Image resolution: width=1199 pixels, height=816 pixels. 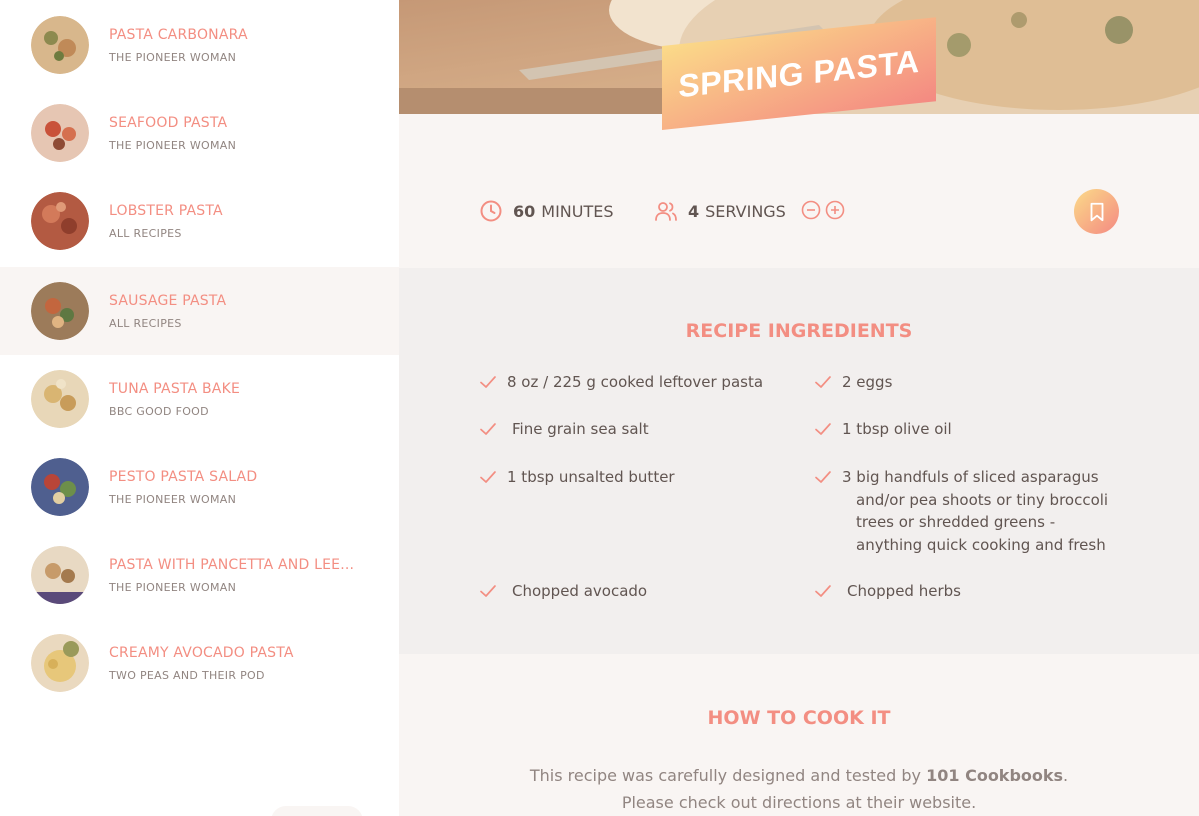 What do you see at coordinates (897, 429) in the screenshot?
I see `ingredient-text: 1 tbsp olive oil` at bounding box center [897, 429].